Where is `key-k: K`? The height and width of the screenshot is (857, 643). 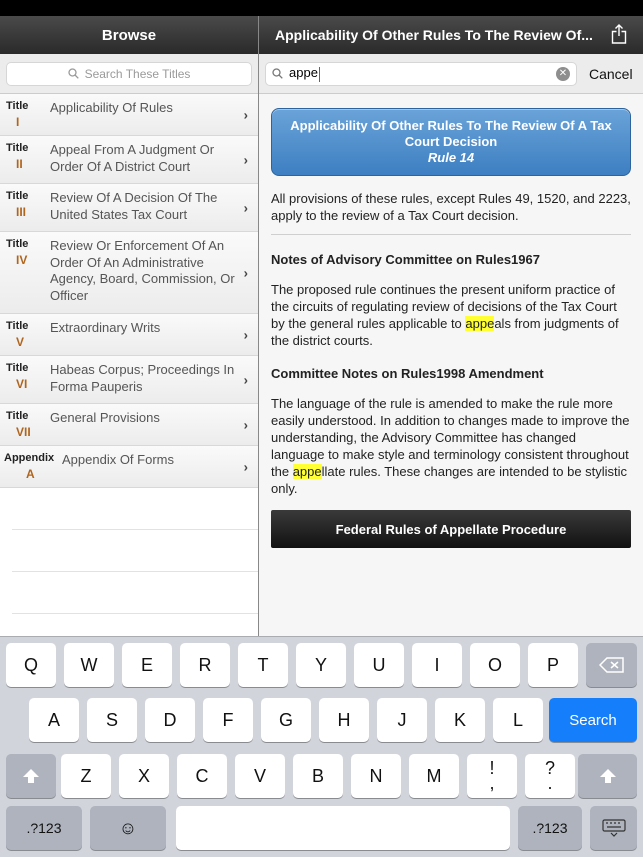 key-k: K is located at coordinates (460, 720).